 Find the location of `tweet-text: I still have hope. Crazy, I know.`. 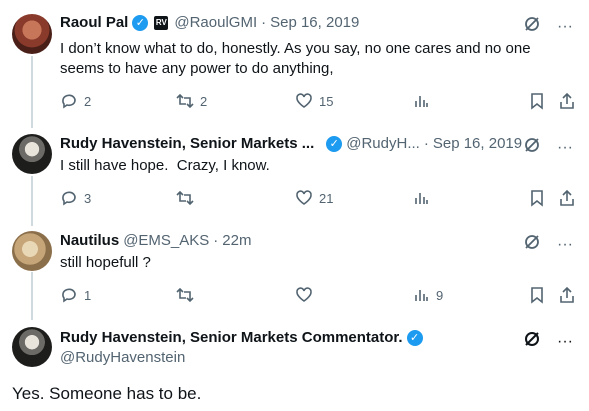

tweet-text: I still have hope. Crazy, I know. is located at coordinates (165, 165).